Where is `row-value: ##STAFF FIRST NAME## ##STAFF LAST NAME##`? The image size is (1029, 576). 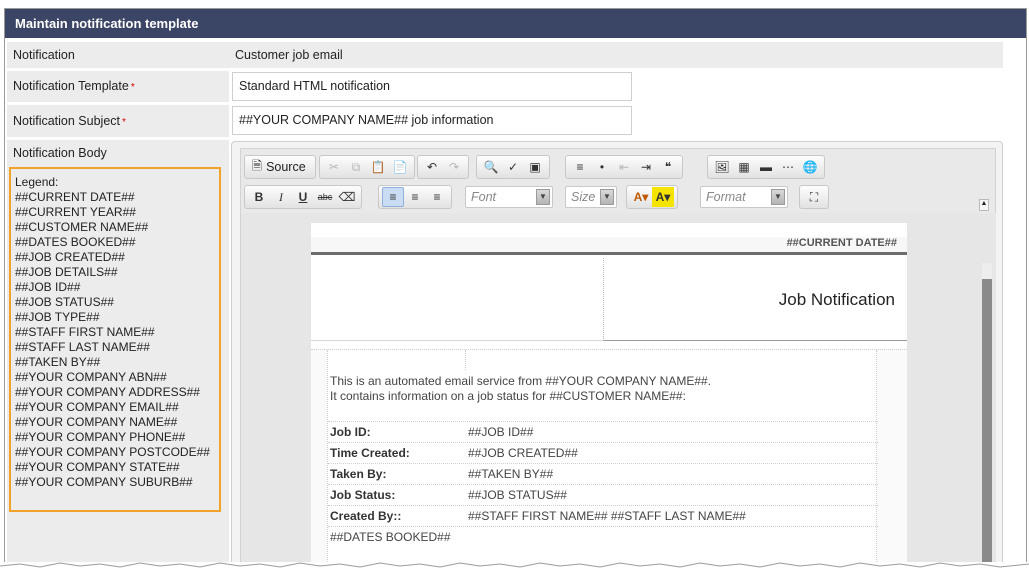
row-value: ##STAFF FIRST NAME## ##STAFF LAST NAME## is located at coordinates (607, 516).